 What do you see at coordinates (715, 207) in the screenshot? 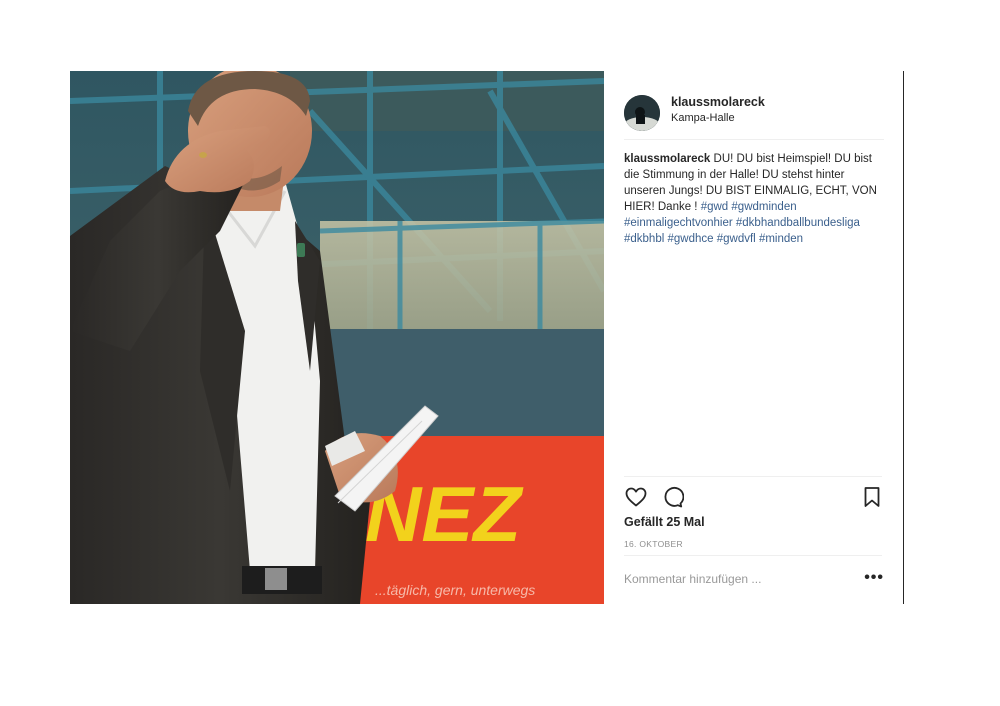
I see `hashtag: #gwd` at bounding box center [715, 207].